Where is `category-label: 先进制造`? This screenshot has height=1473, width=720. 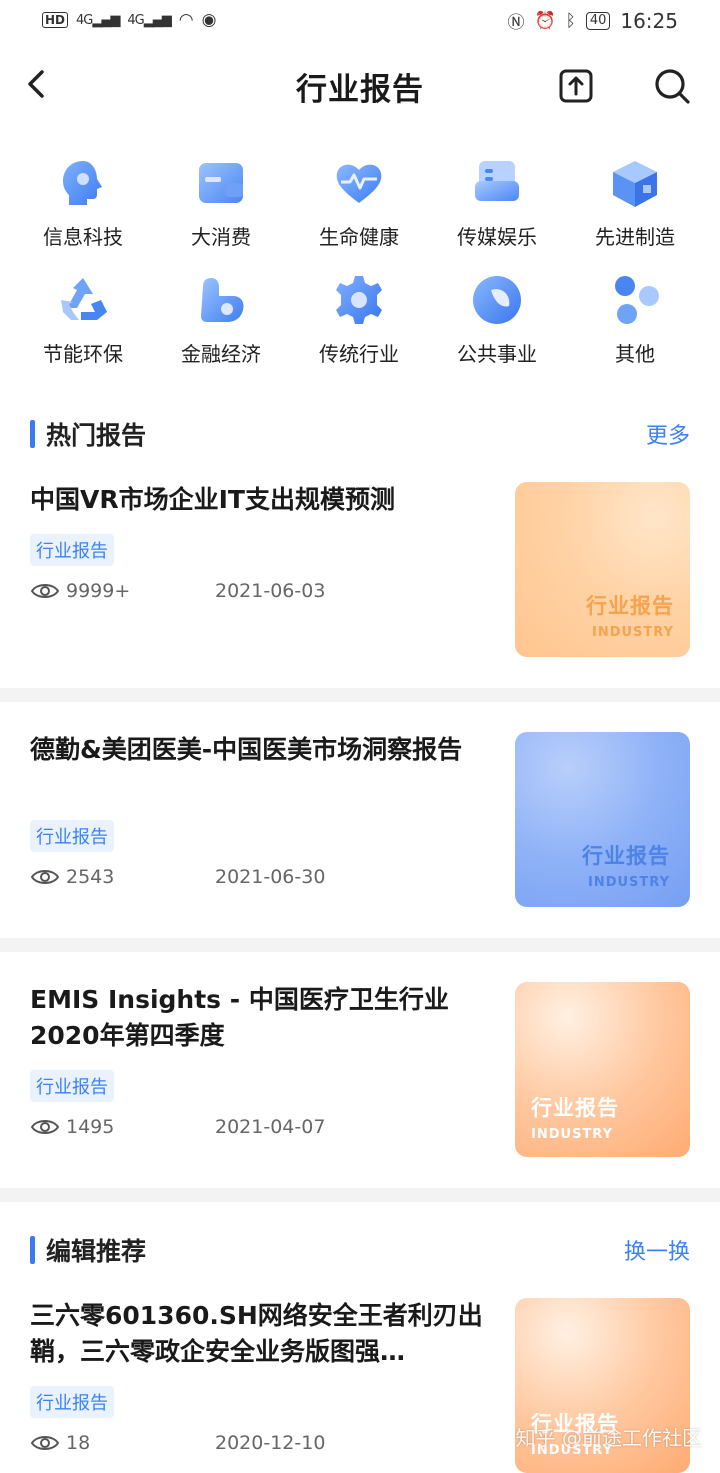
category-label: 先进制造 is located at coordinates (635, 237).